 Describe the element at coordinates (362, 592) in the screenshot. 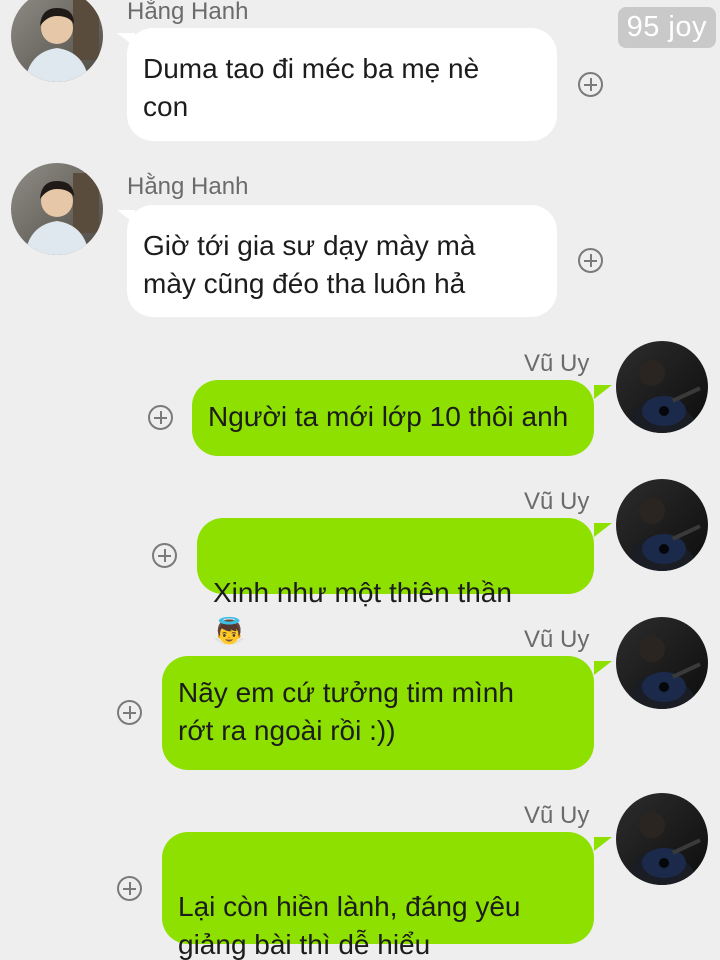

I see `message-text: Xinh như một thiên thần` at that location.